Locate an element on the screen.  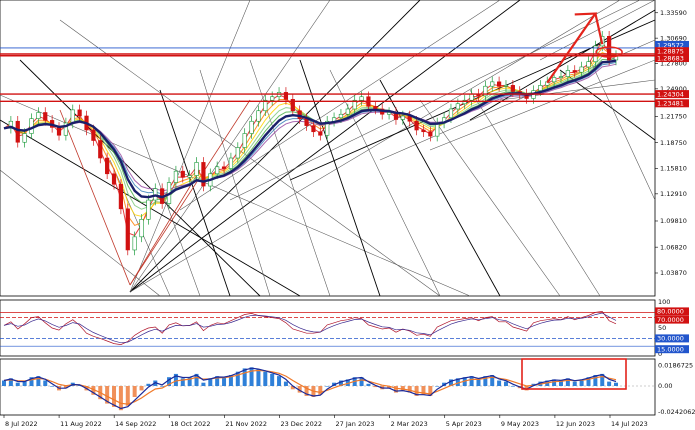
oscillator-level-tag-label: 15.0000 is located at coordinates (670, 350).